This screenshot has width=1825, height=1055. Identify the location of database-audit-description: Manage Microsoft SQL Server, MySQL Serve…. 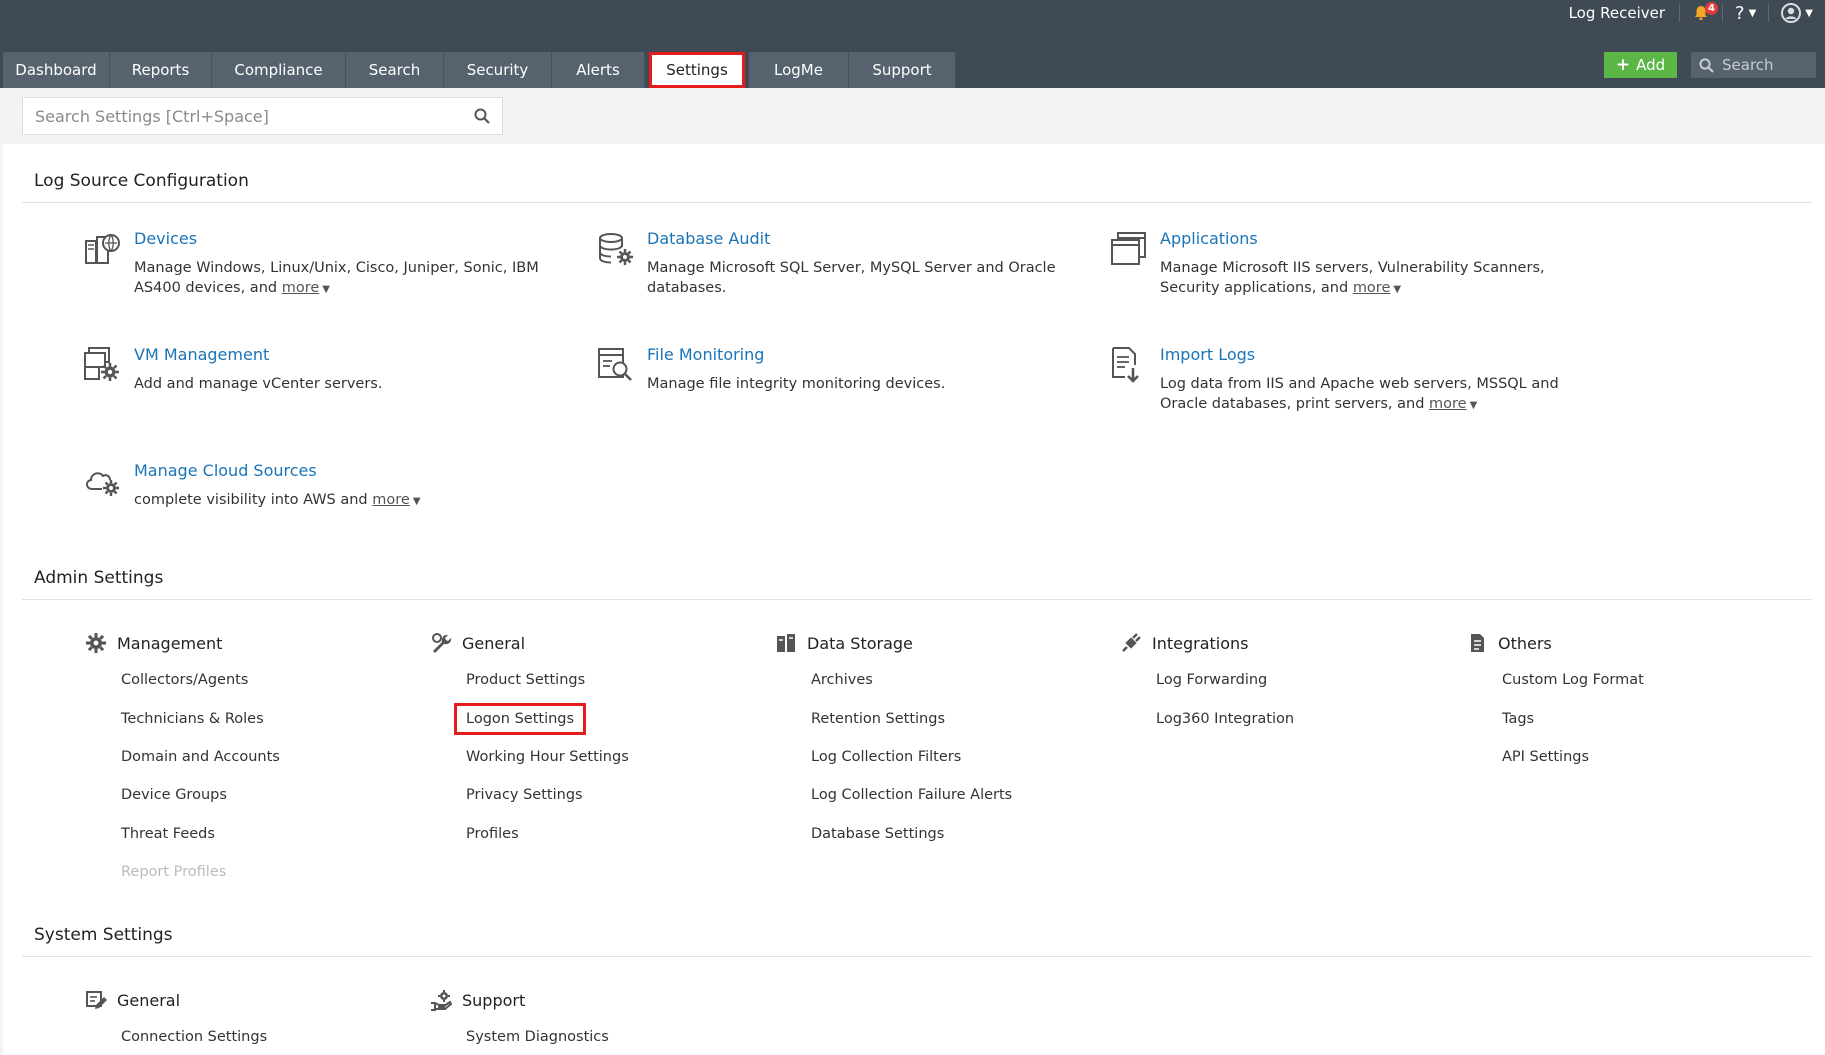
(851, 278).